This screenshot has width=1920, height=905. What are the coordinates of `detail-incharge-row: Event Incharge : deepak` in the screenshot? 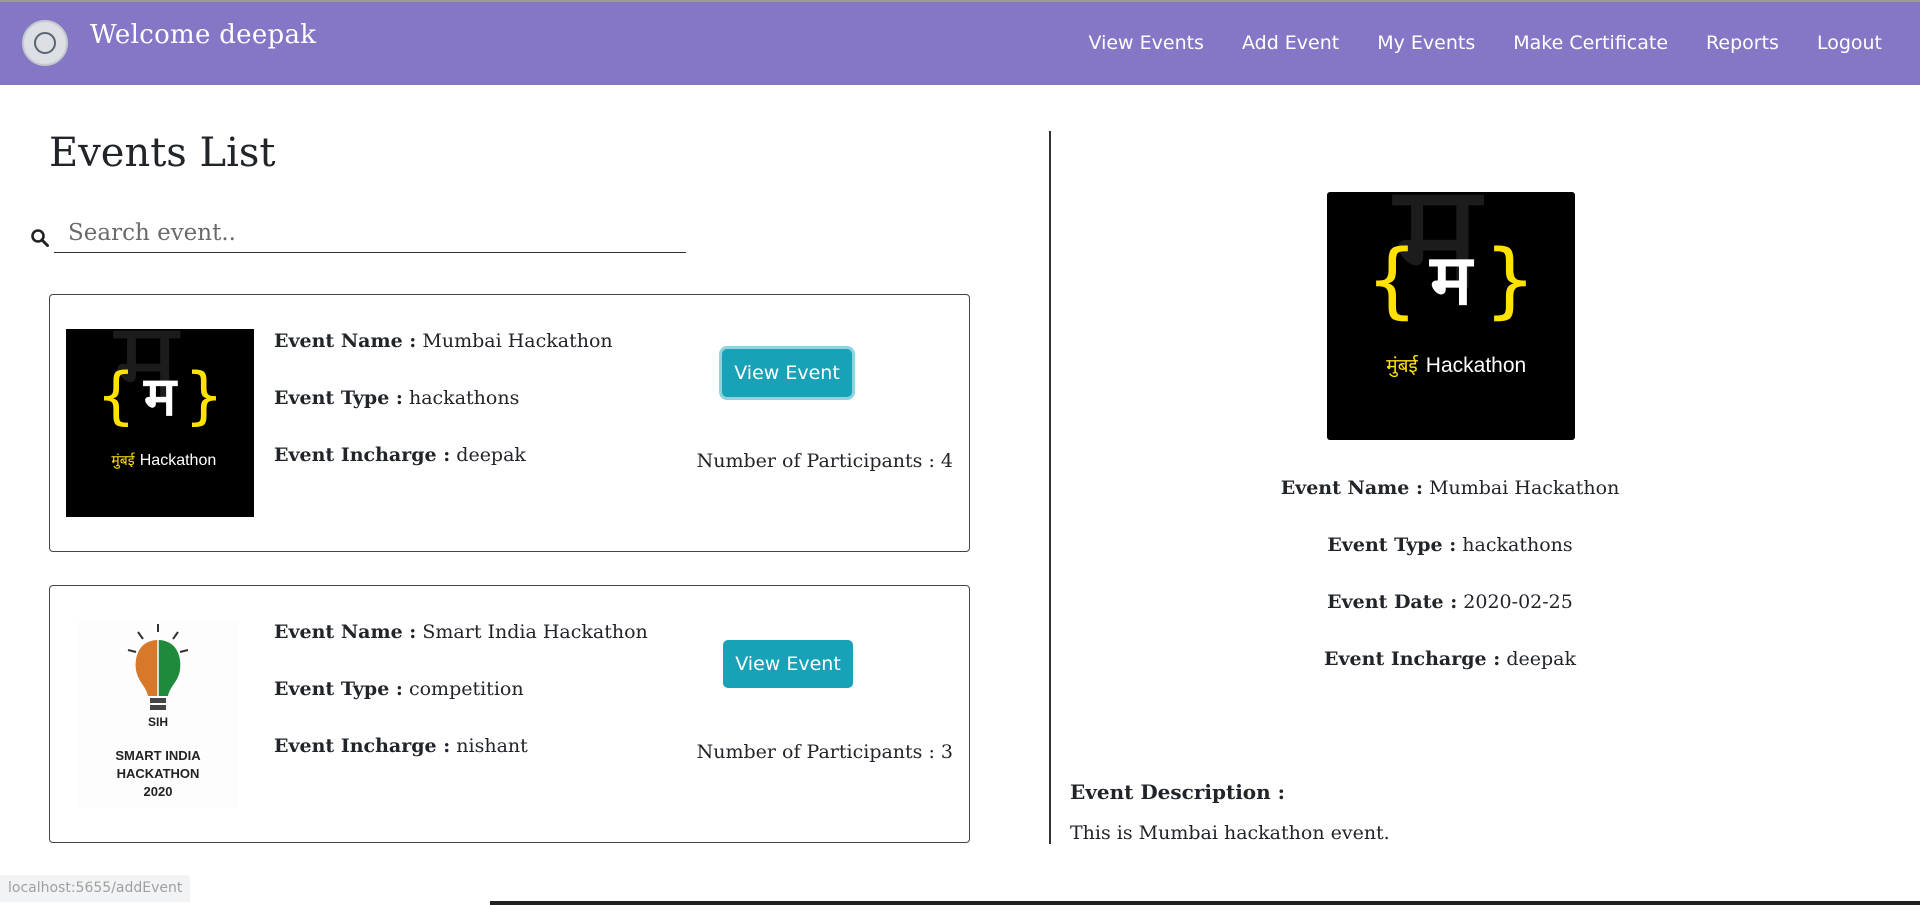 It's located at (1450, 659).